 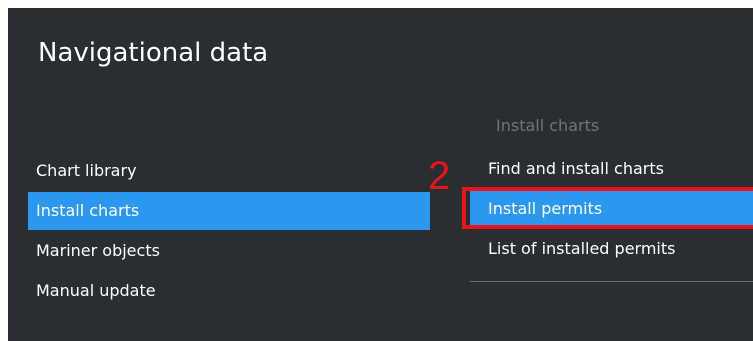 I want to click on annotation-step-number: 2, so click(x=439, y=176).